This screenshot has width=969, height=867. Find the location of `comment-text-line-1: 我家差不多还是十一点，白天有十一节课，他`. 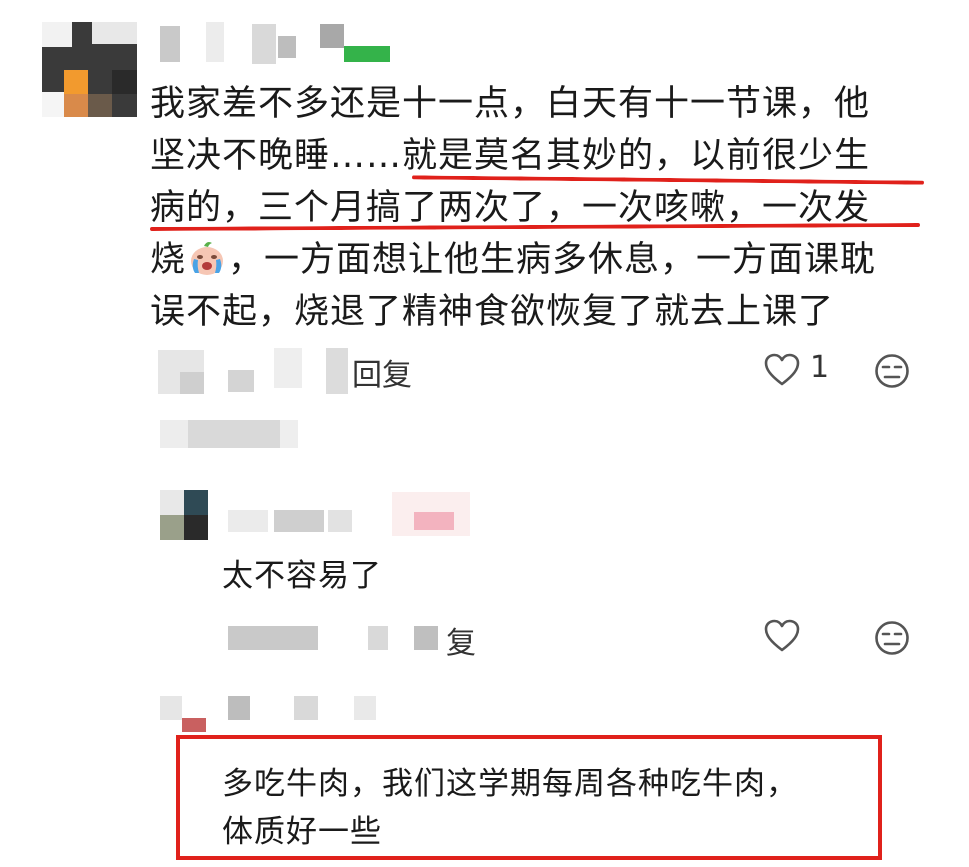

comment-text-line-1: 我家差不多还是十一点，白天有十一节课，他 is located at coordinates (510, 104).